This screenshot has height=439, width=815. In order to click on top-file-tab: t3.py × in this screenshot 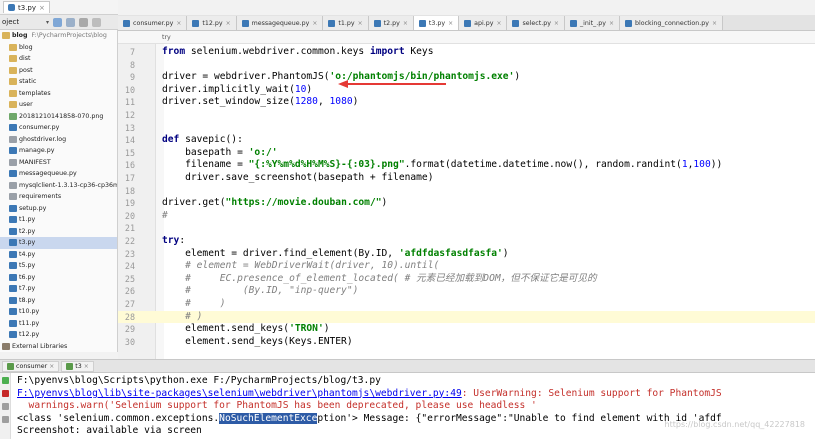, I will do `click(26, 7)`.